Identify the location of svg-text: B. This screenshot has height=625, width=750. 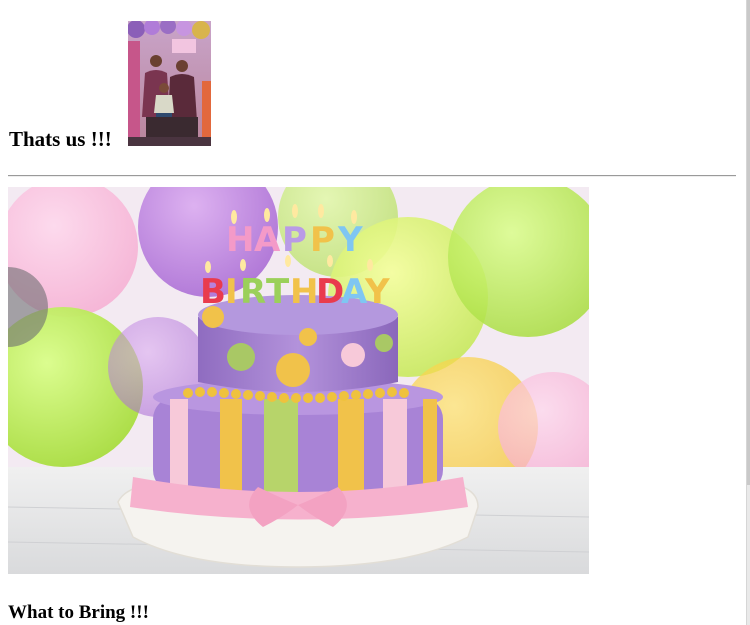
(213, 292).